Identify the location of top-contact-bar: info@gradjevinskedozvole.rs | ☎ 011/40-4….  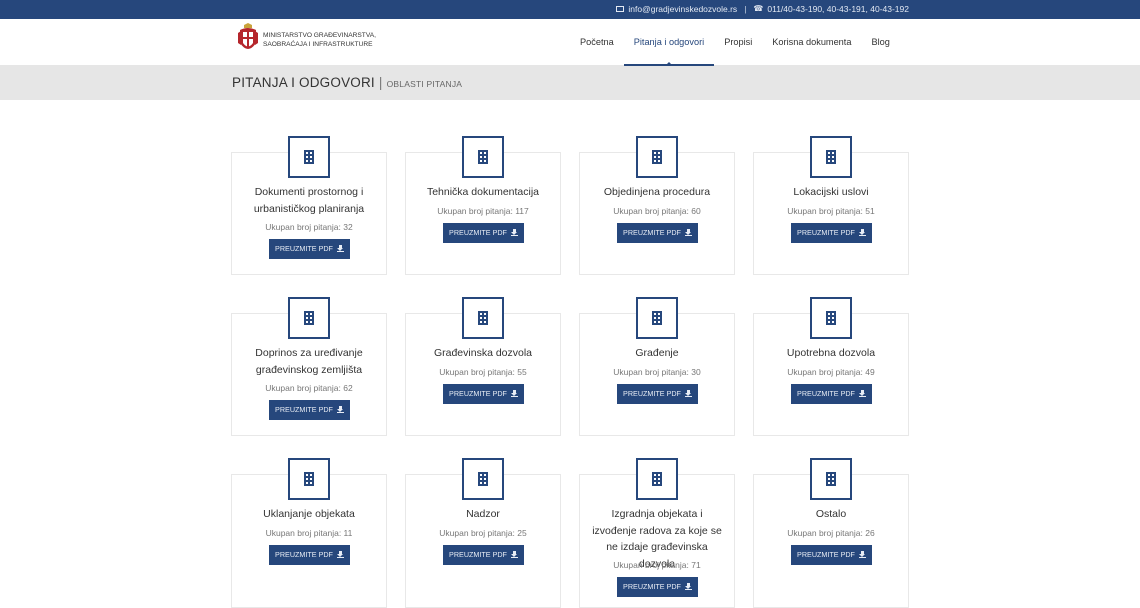
(570, 9).